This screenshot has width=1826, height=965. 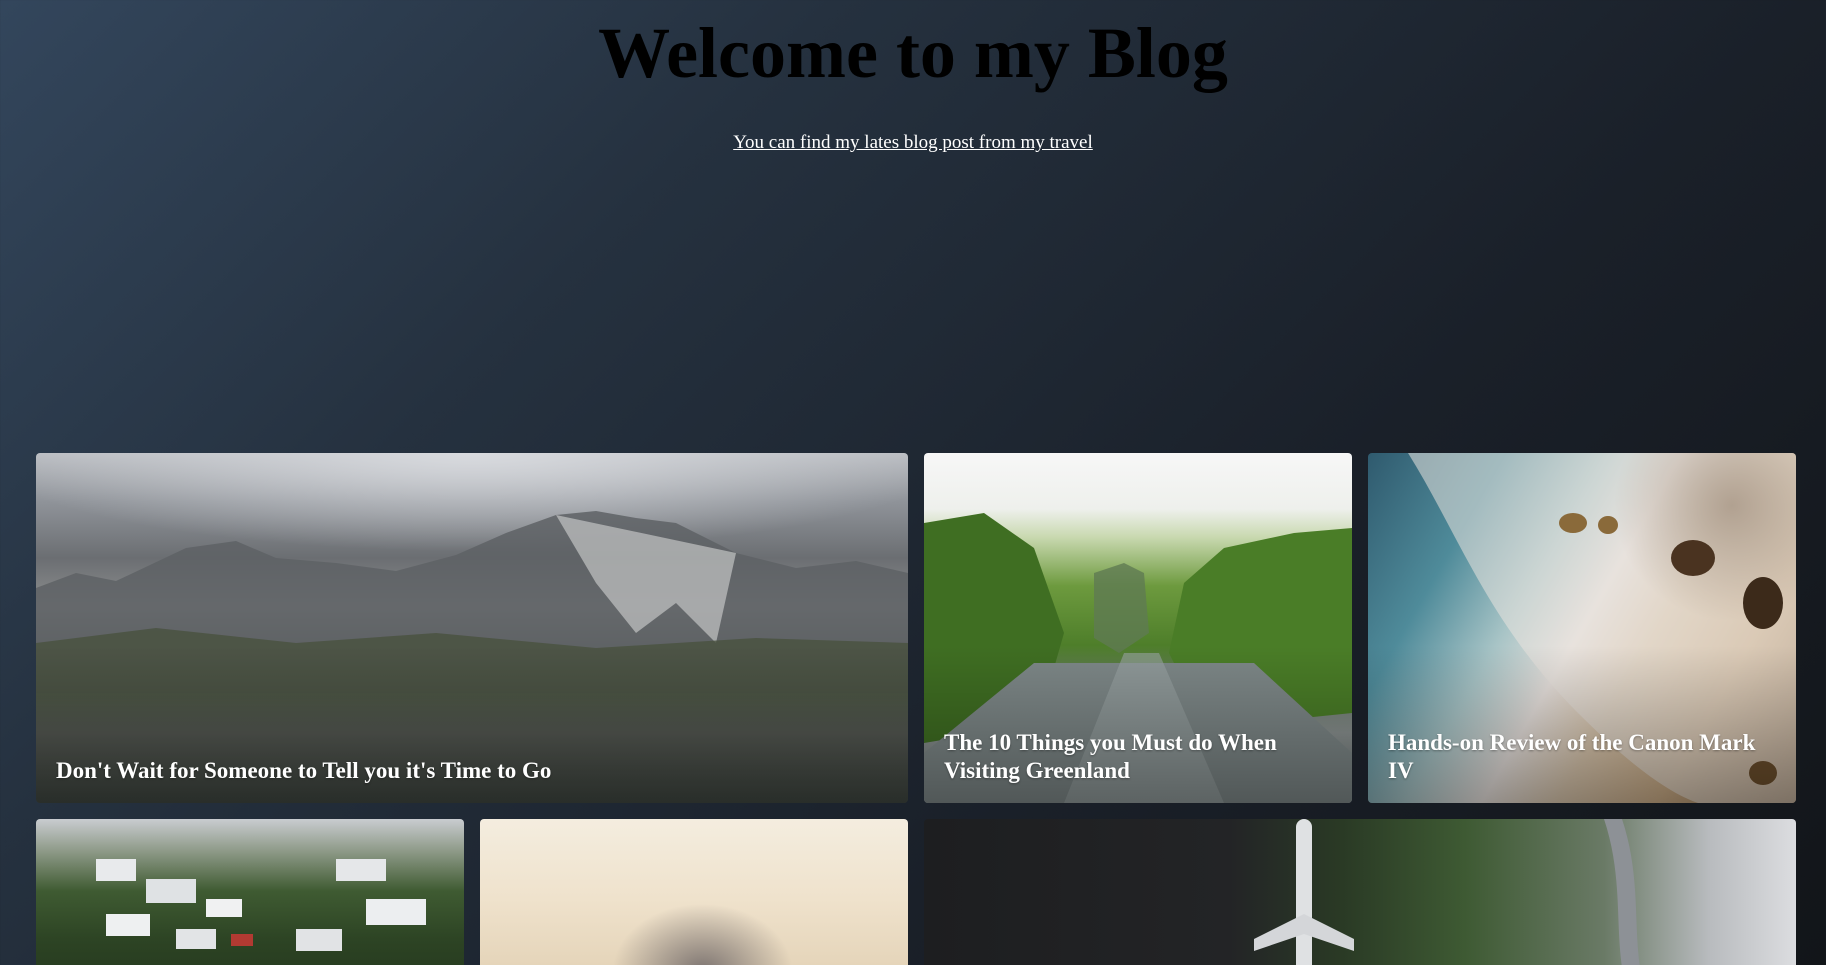 What do you see at coordinates (1572, 756) in the screenshot?
I see `blog-card-title: Hands-on Review of the Canon Mark IV` at bounding box center [1572, 756].